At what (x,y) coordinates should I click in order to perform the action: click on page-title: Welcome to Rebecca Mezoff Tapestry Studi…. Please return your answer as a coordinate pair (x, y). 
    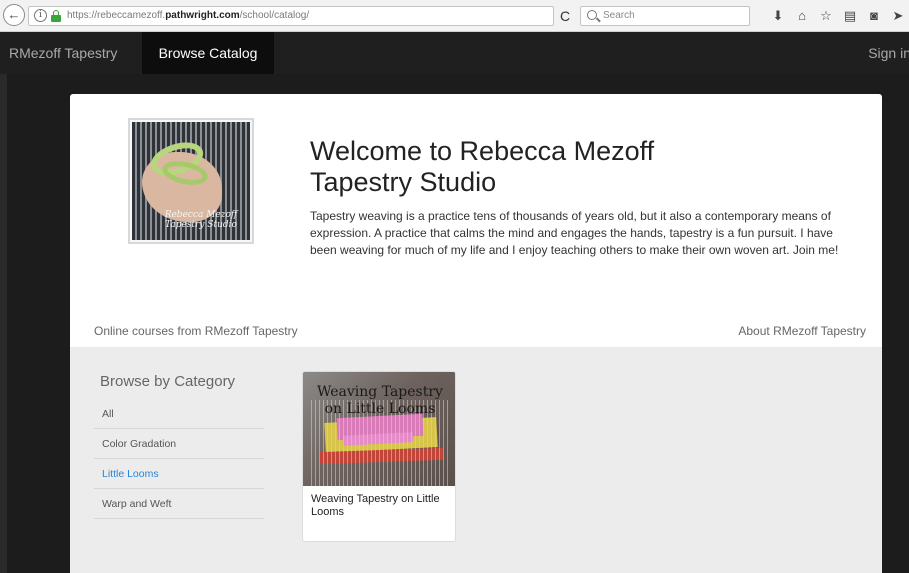
    Looking at the image, I should click on (482, 166).